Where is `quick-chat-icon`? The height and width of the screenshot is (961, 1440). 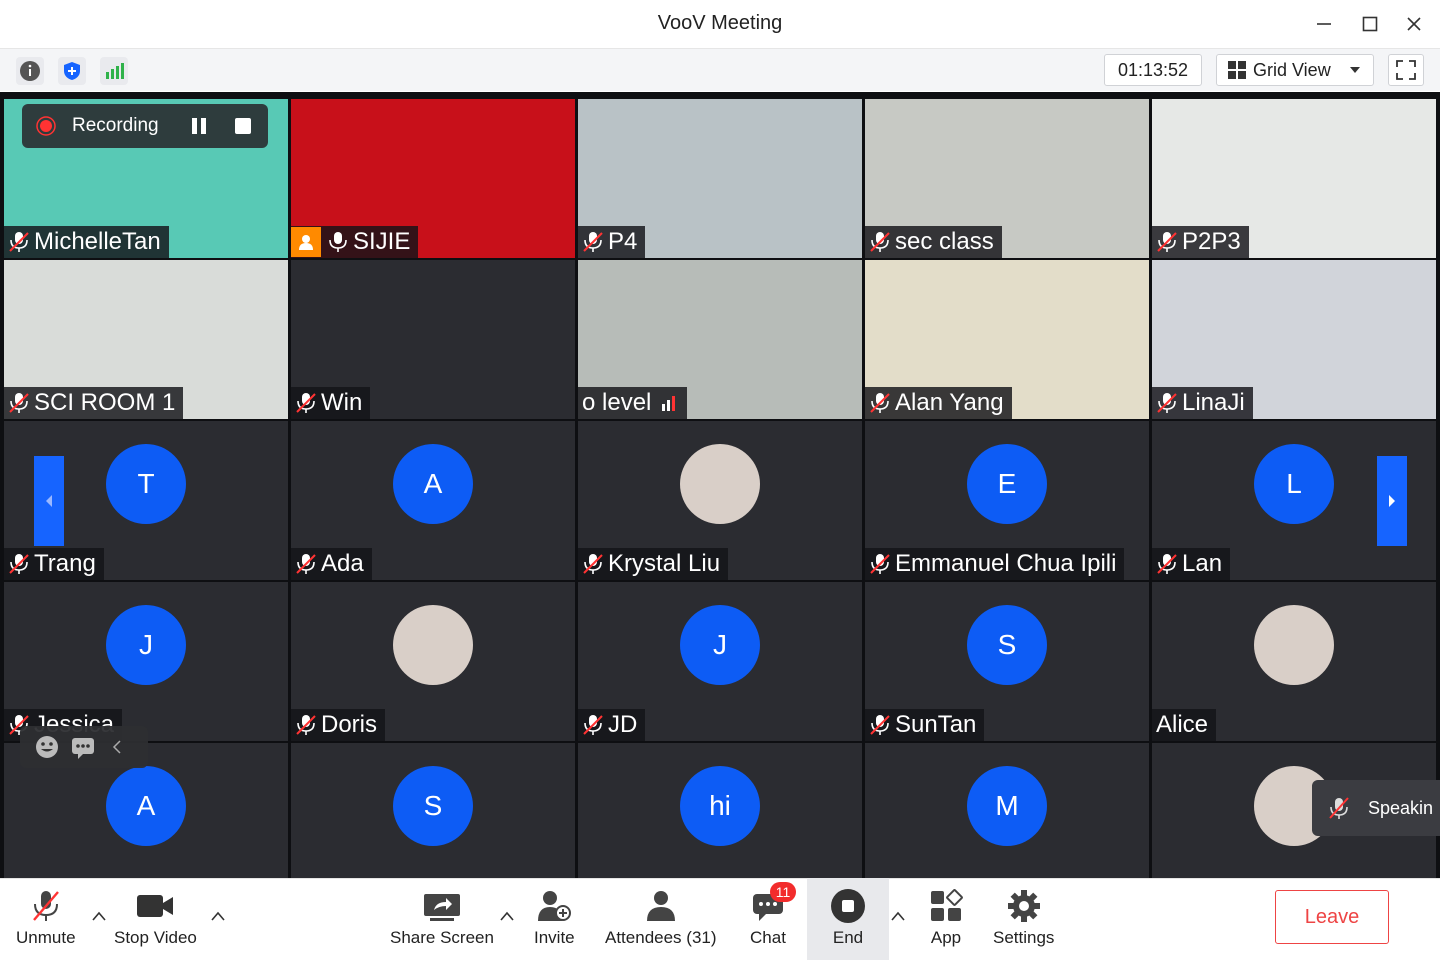 quick-chat-icon is located at coordinates (83, 747).